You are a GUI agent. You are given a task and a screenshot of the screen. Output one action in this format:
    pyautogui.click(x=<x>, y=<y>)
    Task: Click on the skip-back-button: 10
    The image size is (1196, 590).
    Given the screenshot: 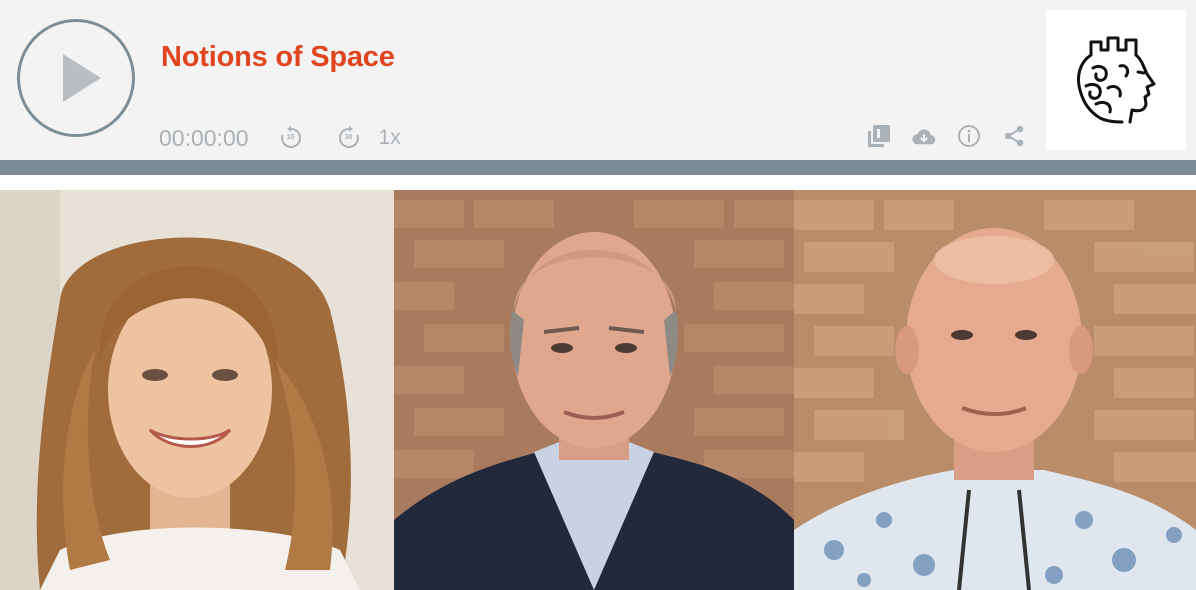 What is the action you would take?
    pyautogui.click(x=291, y=138)
    